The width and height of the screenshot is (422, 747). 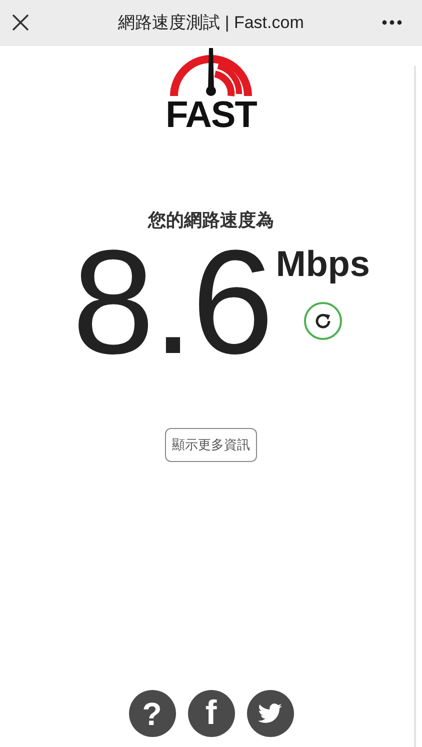 What do you see at coordinates (211, 114) in the screenshot?
I see `logo-text: FAST` at bounding box center [211, 114].